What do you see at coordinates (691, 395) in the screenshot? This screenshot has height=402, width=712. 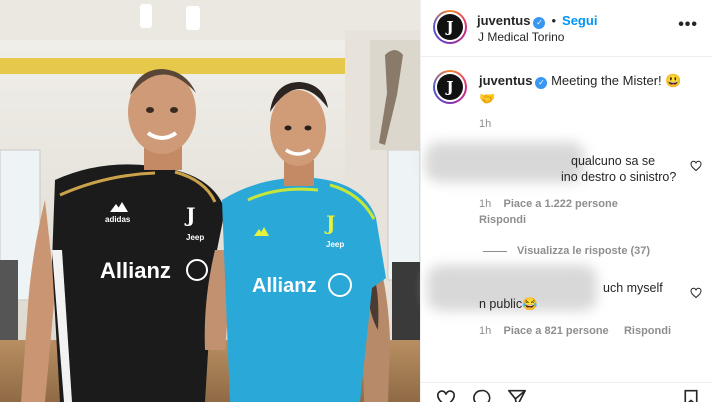 I see `bookmark-icon` at bounding box center [691, 395].